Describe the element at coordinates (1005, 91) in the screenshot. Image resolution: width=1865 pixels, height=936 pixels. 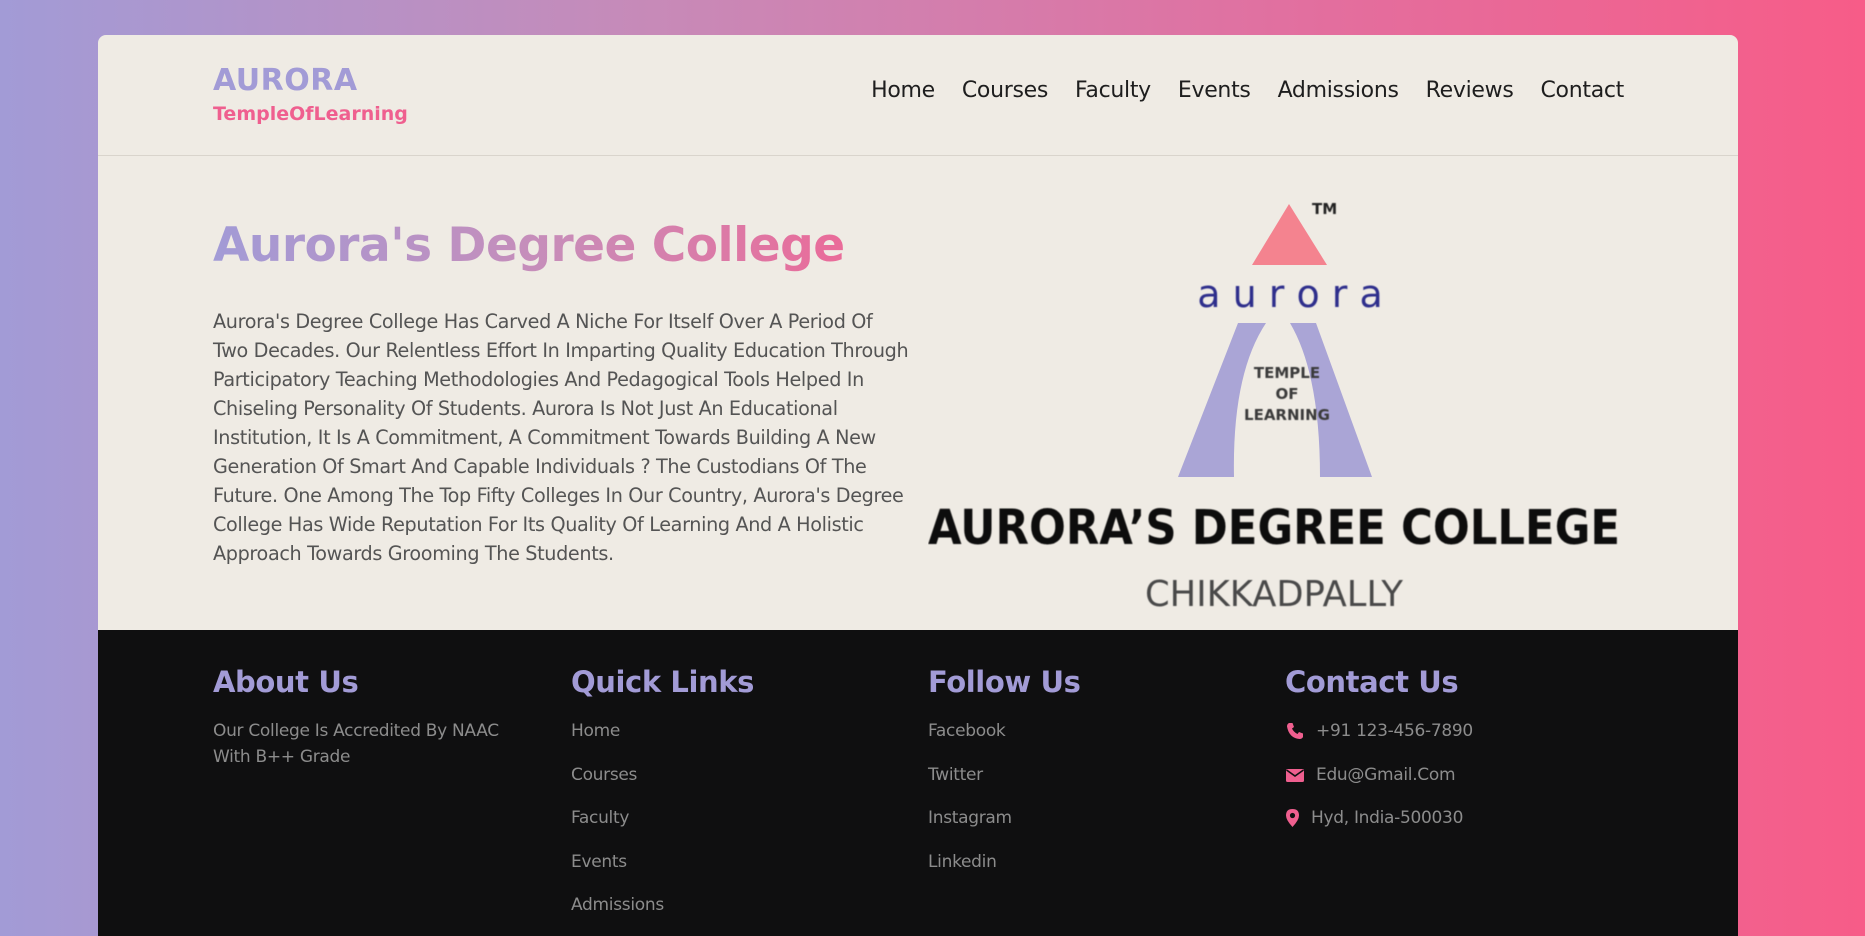
I see `nav-courses: Courses` at that location.